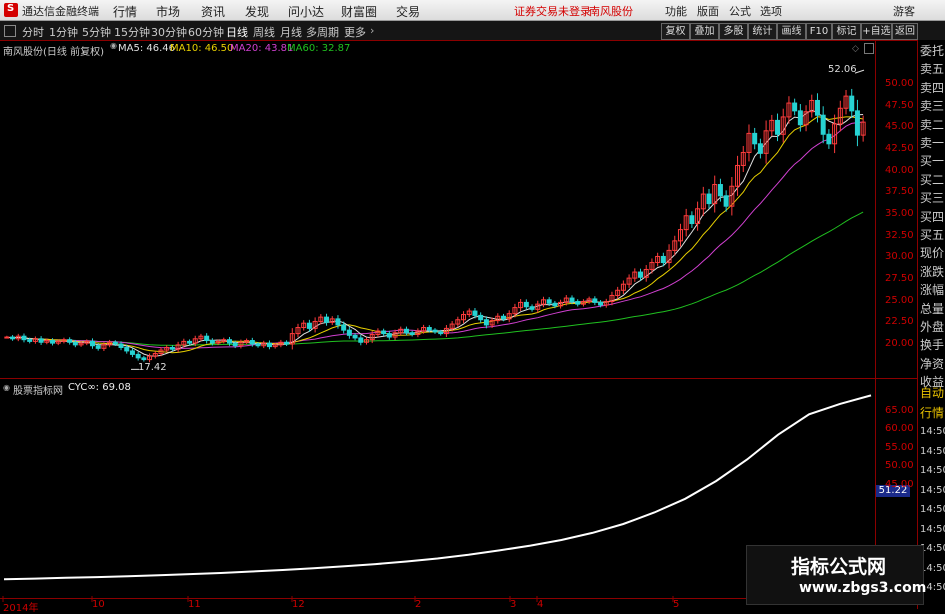 The image size is (945, 614). What do you see at coordinates (708, 11) in the screenshot?
I see `menu-banmian: 版面` at bounding box center [708, 11].